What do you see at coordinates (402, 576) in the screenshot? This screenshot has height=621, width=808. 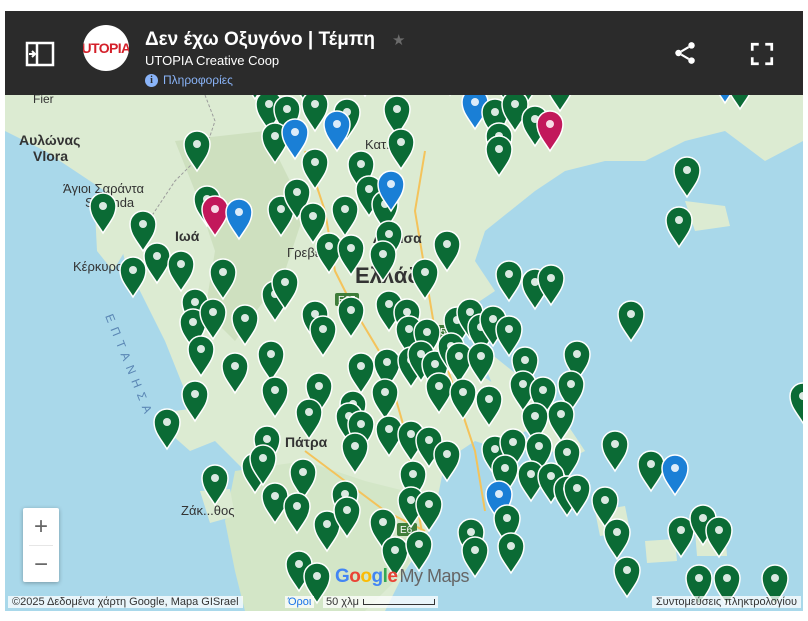 I see `google-my-maps-logo: Google My Maps` at bounding box center [402, 576].